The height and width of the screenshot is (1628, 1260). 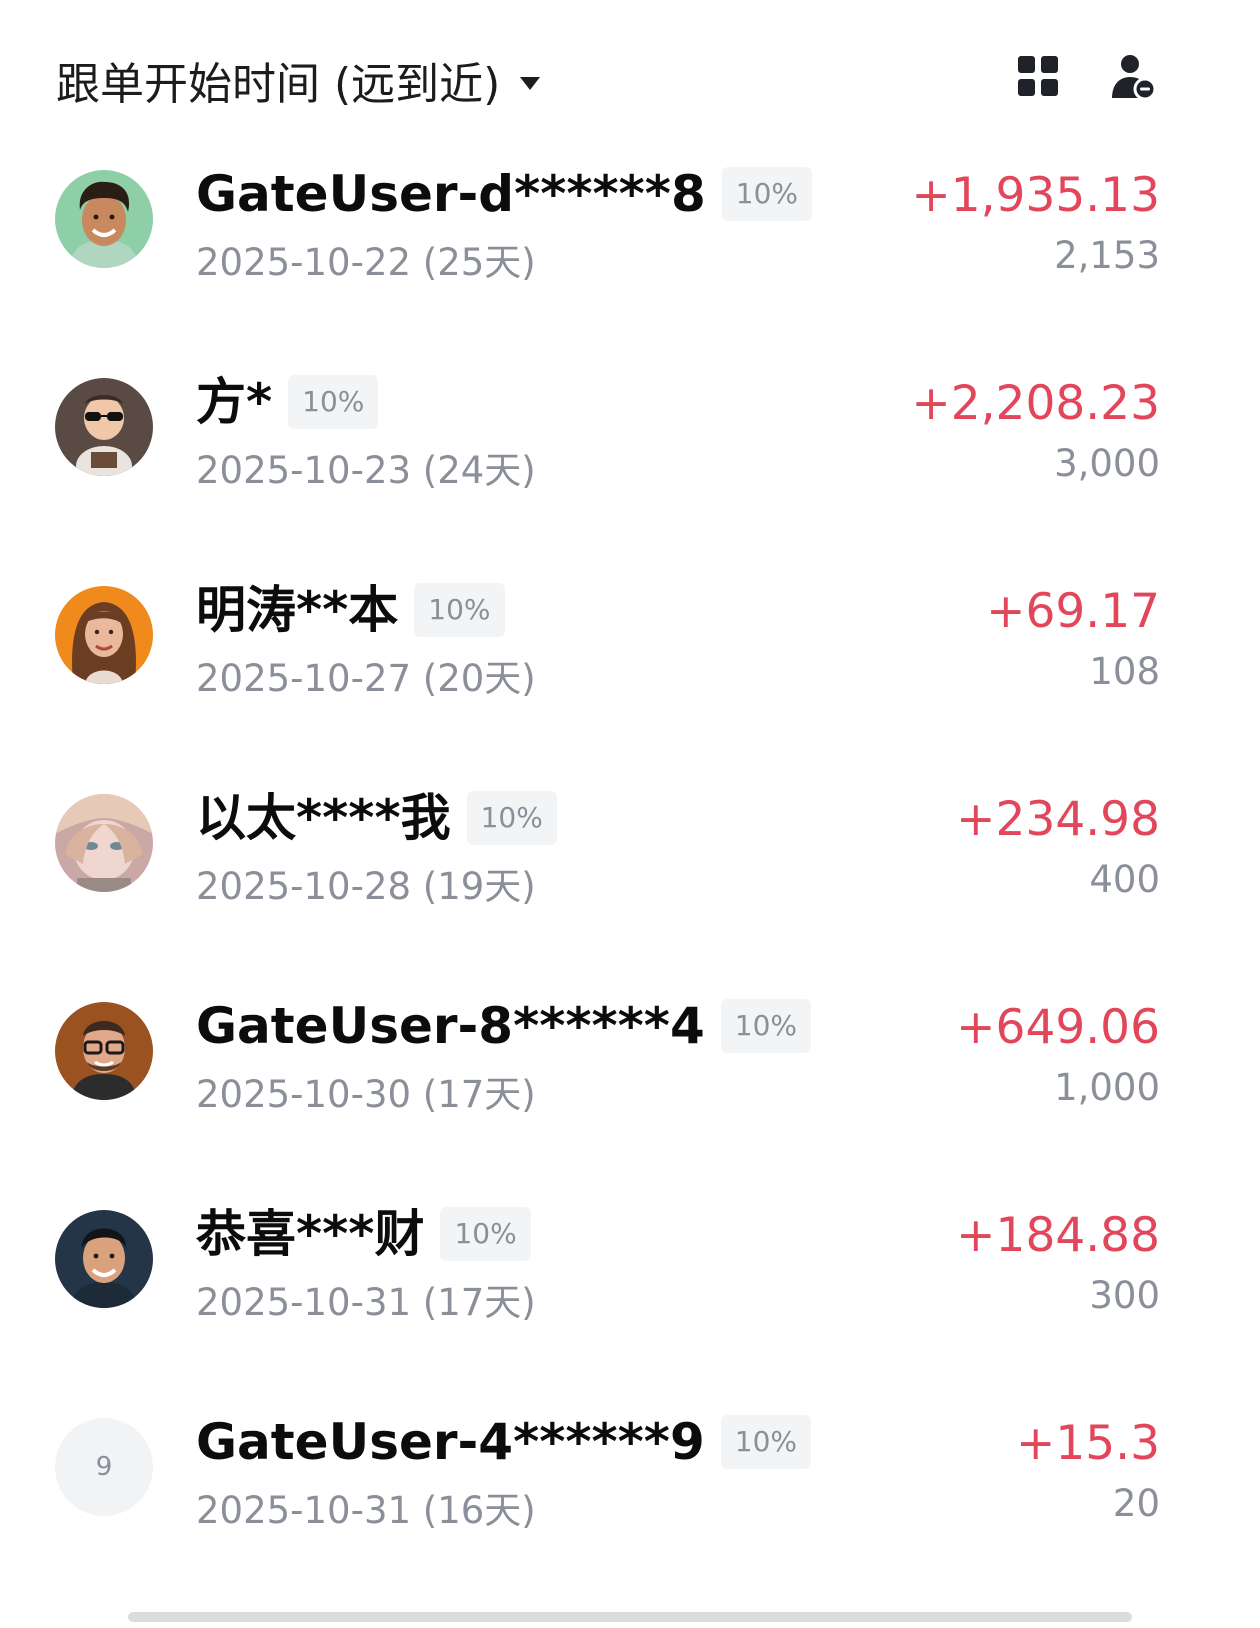 What do you see at coordinates (1107, 255) in the screenshot?
I see `invested-amount: 2,153` at bounding box center [1107, 255].